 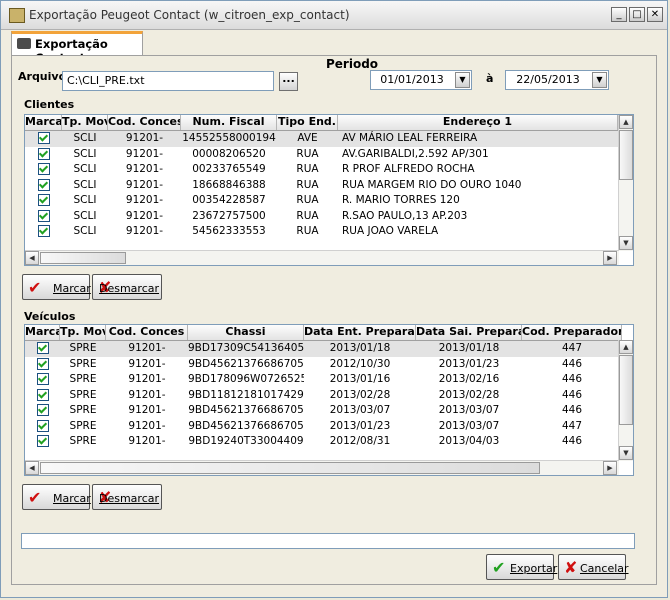 I want to click on clientes-column-header: Tipo End., so click(x=307, y=122).